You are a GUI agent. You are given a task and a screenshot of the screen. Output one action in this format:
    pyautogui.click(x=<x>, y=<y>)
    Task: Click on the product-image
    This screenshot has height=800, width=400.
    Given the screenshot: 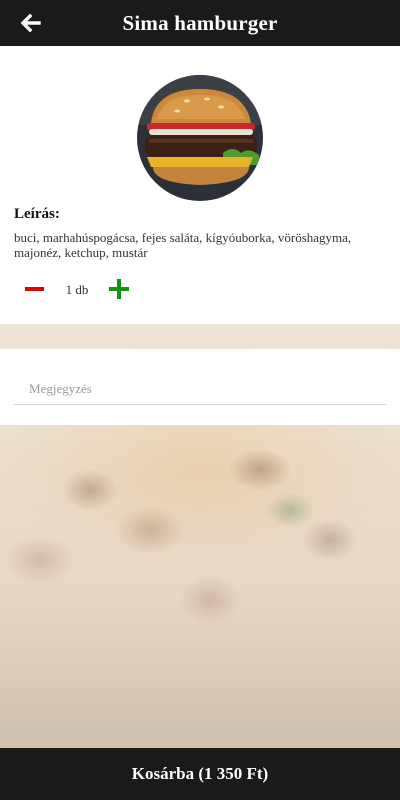 What is the action you would take?
    pyautogui.click(x=200, y=138)
    